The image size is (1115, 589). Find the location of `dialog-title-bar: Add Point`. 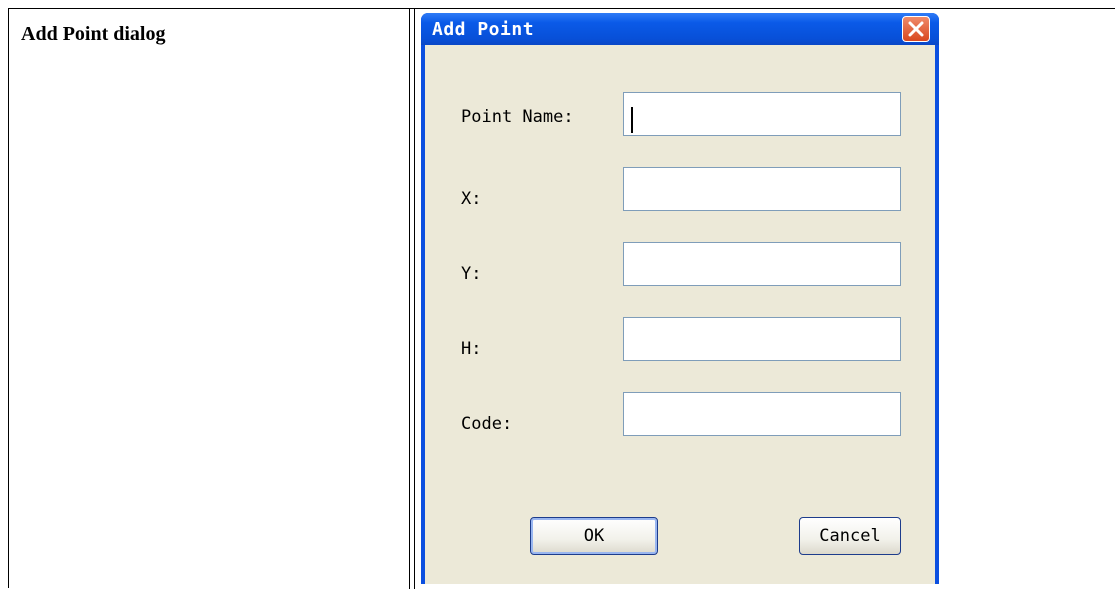

dialog-title-bar: Add Point is located at coordinates (680, 29).